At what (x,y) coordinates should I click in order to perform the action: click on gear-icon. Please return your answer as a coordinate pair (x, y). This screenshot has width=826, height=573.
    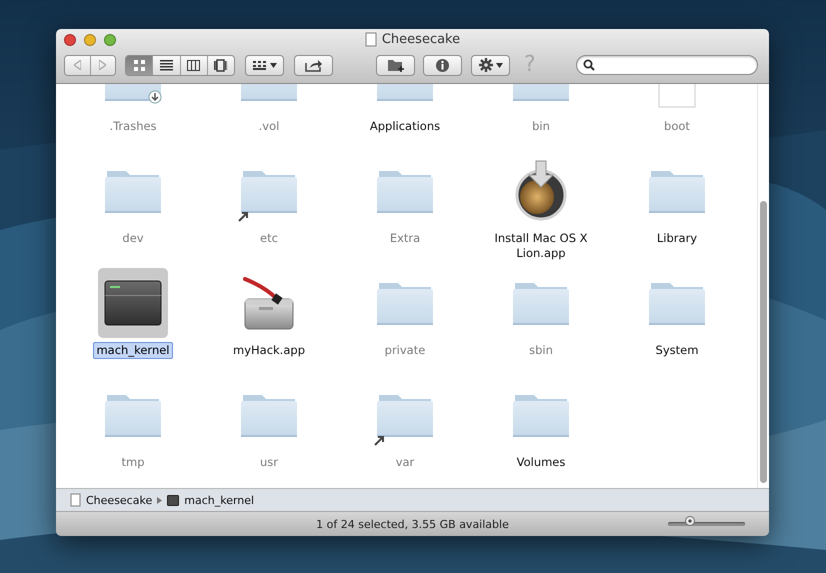
    Looking at the image, I should click on (485, 65).